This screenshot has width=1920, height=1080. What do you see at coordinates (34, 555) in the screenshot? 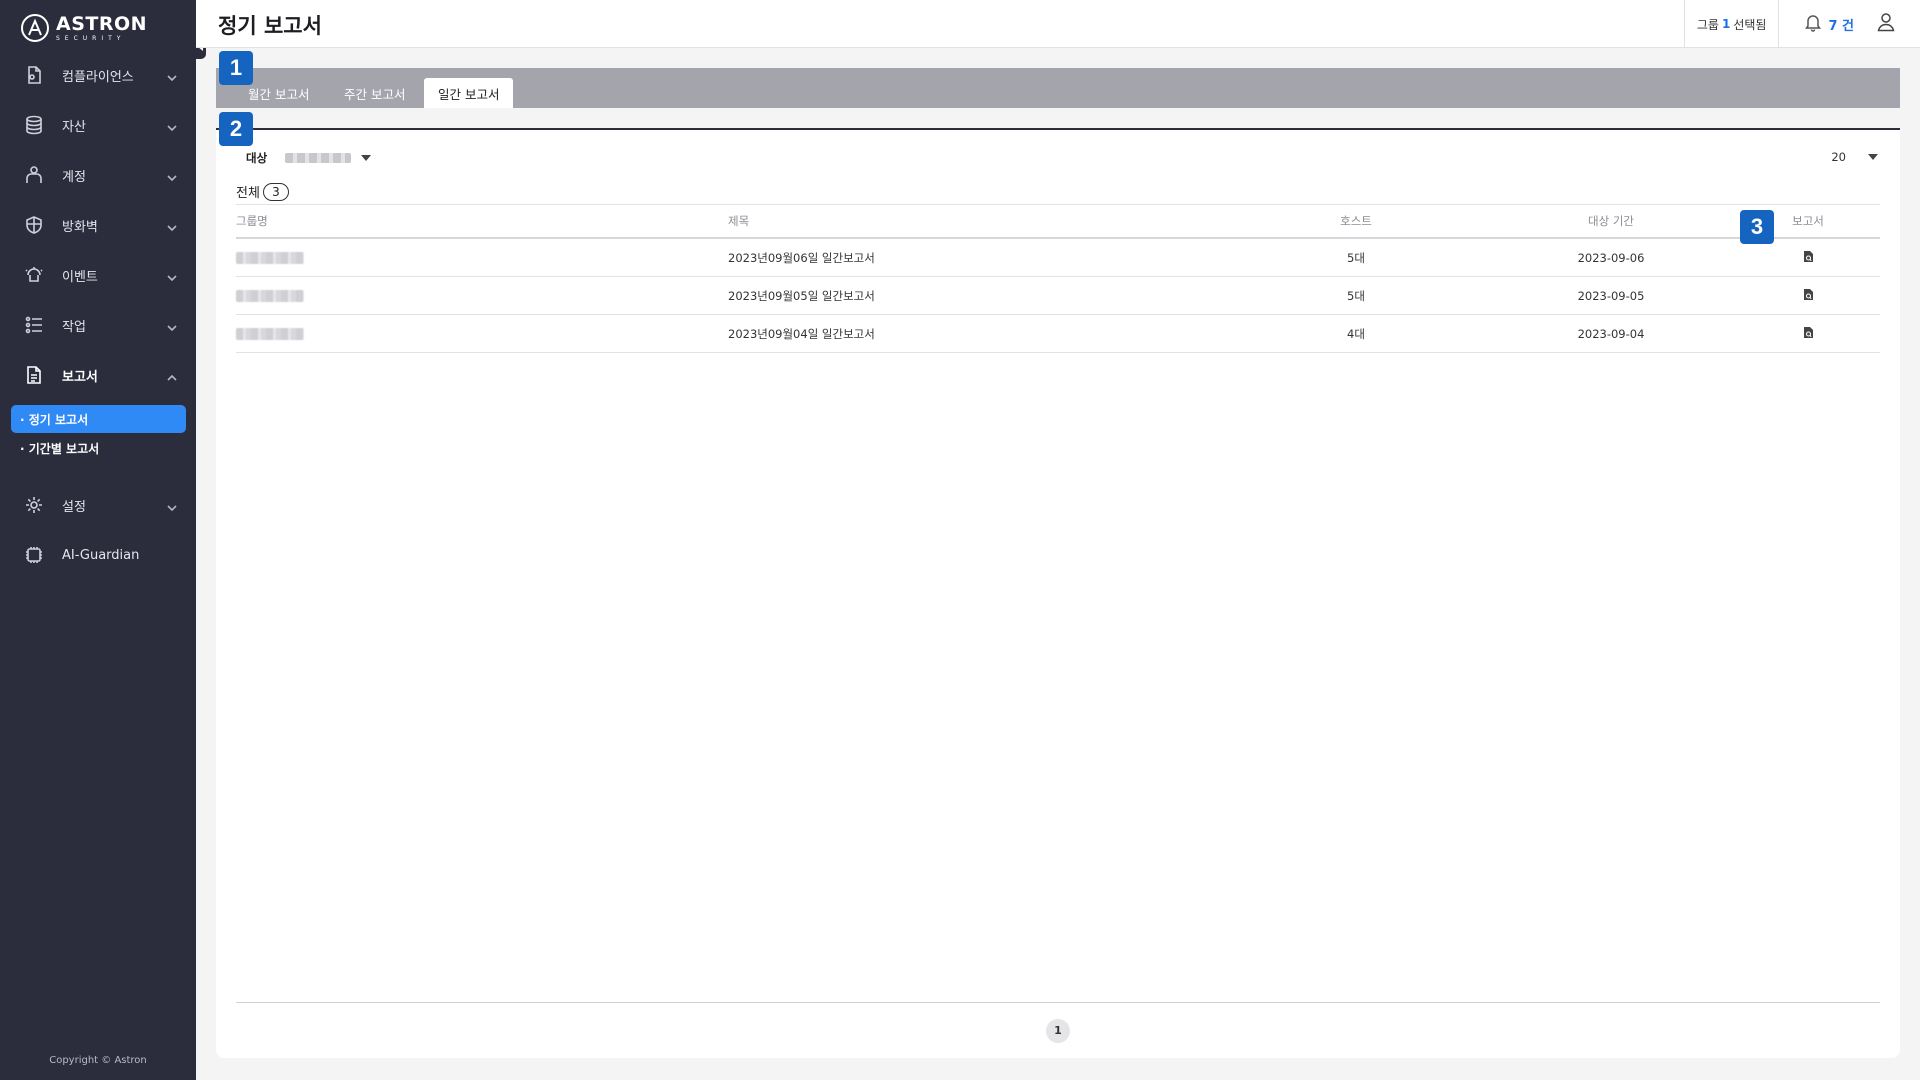
I see `ai-chip-icon` at bounding box center [34, 555].